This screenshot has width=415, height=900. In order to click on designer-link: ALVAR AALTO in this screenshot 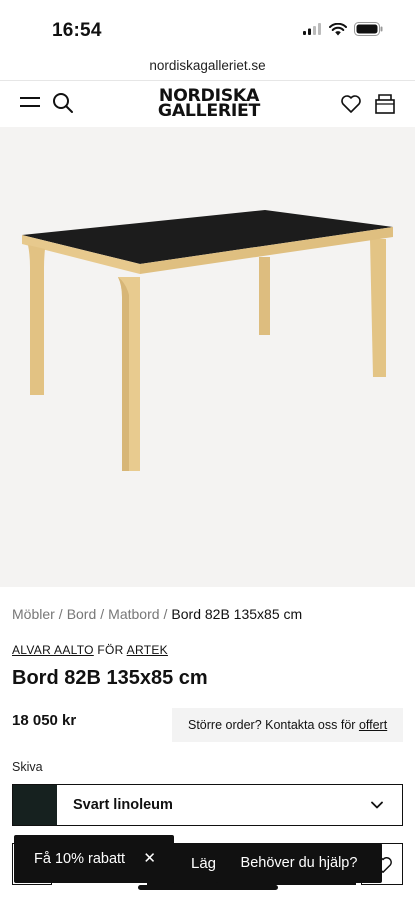, I will do `click(53, 650)`.